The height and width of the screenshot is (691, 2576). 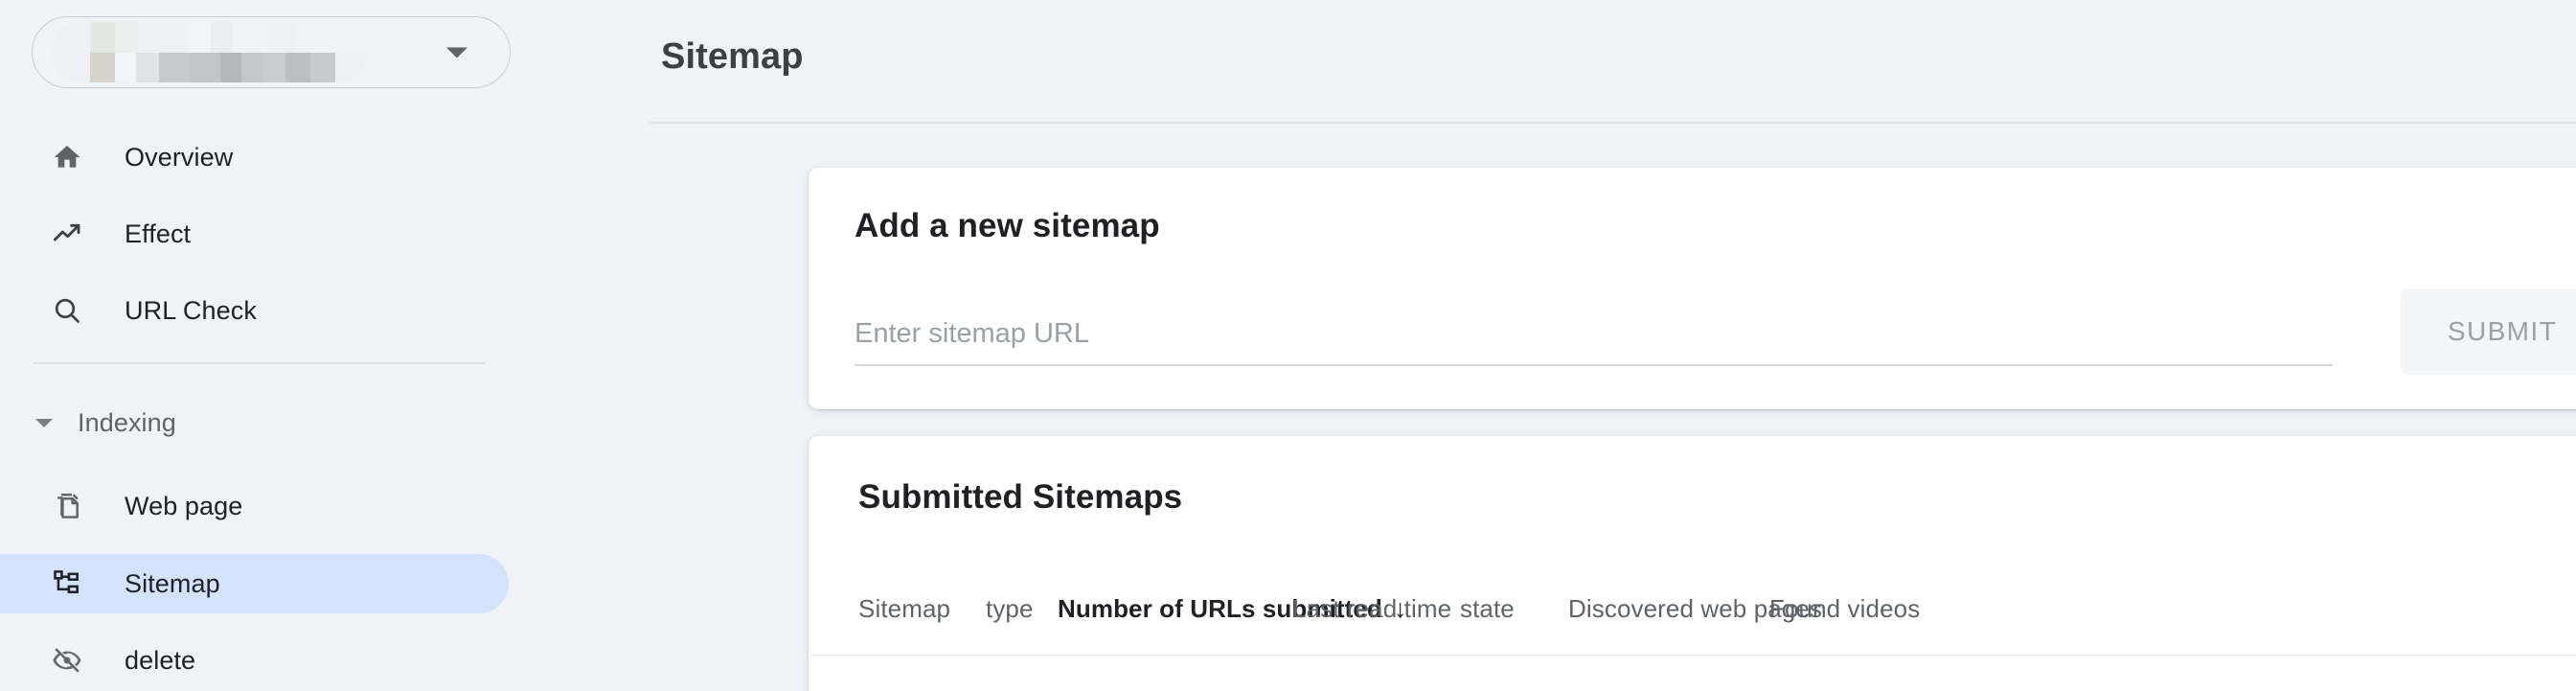 I want to click on sitemap-url-field, so click(x=1594, y=336).